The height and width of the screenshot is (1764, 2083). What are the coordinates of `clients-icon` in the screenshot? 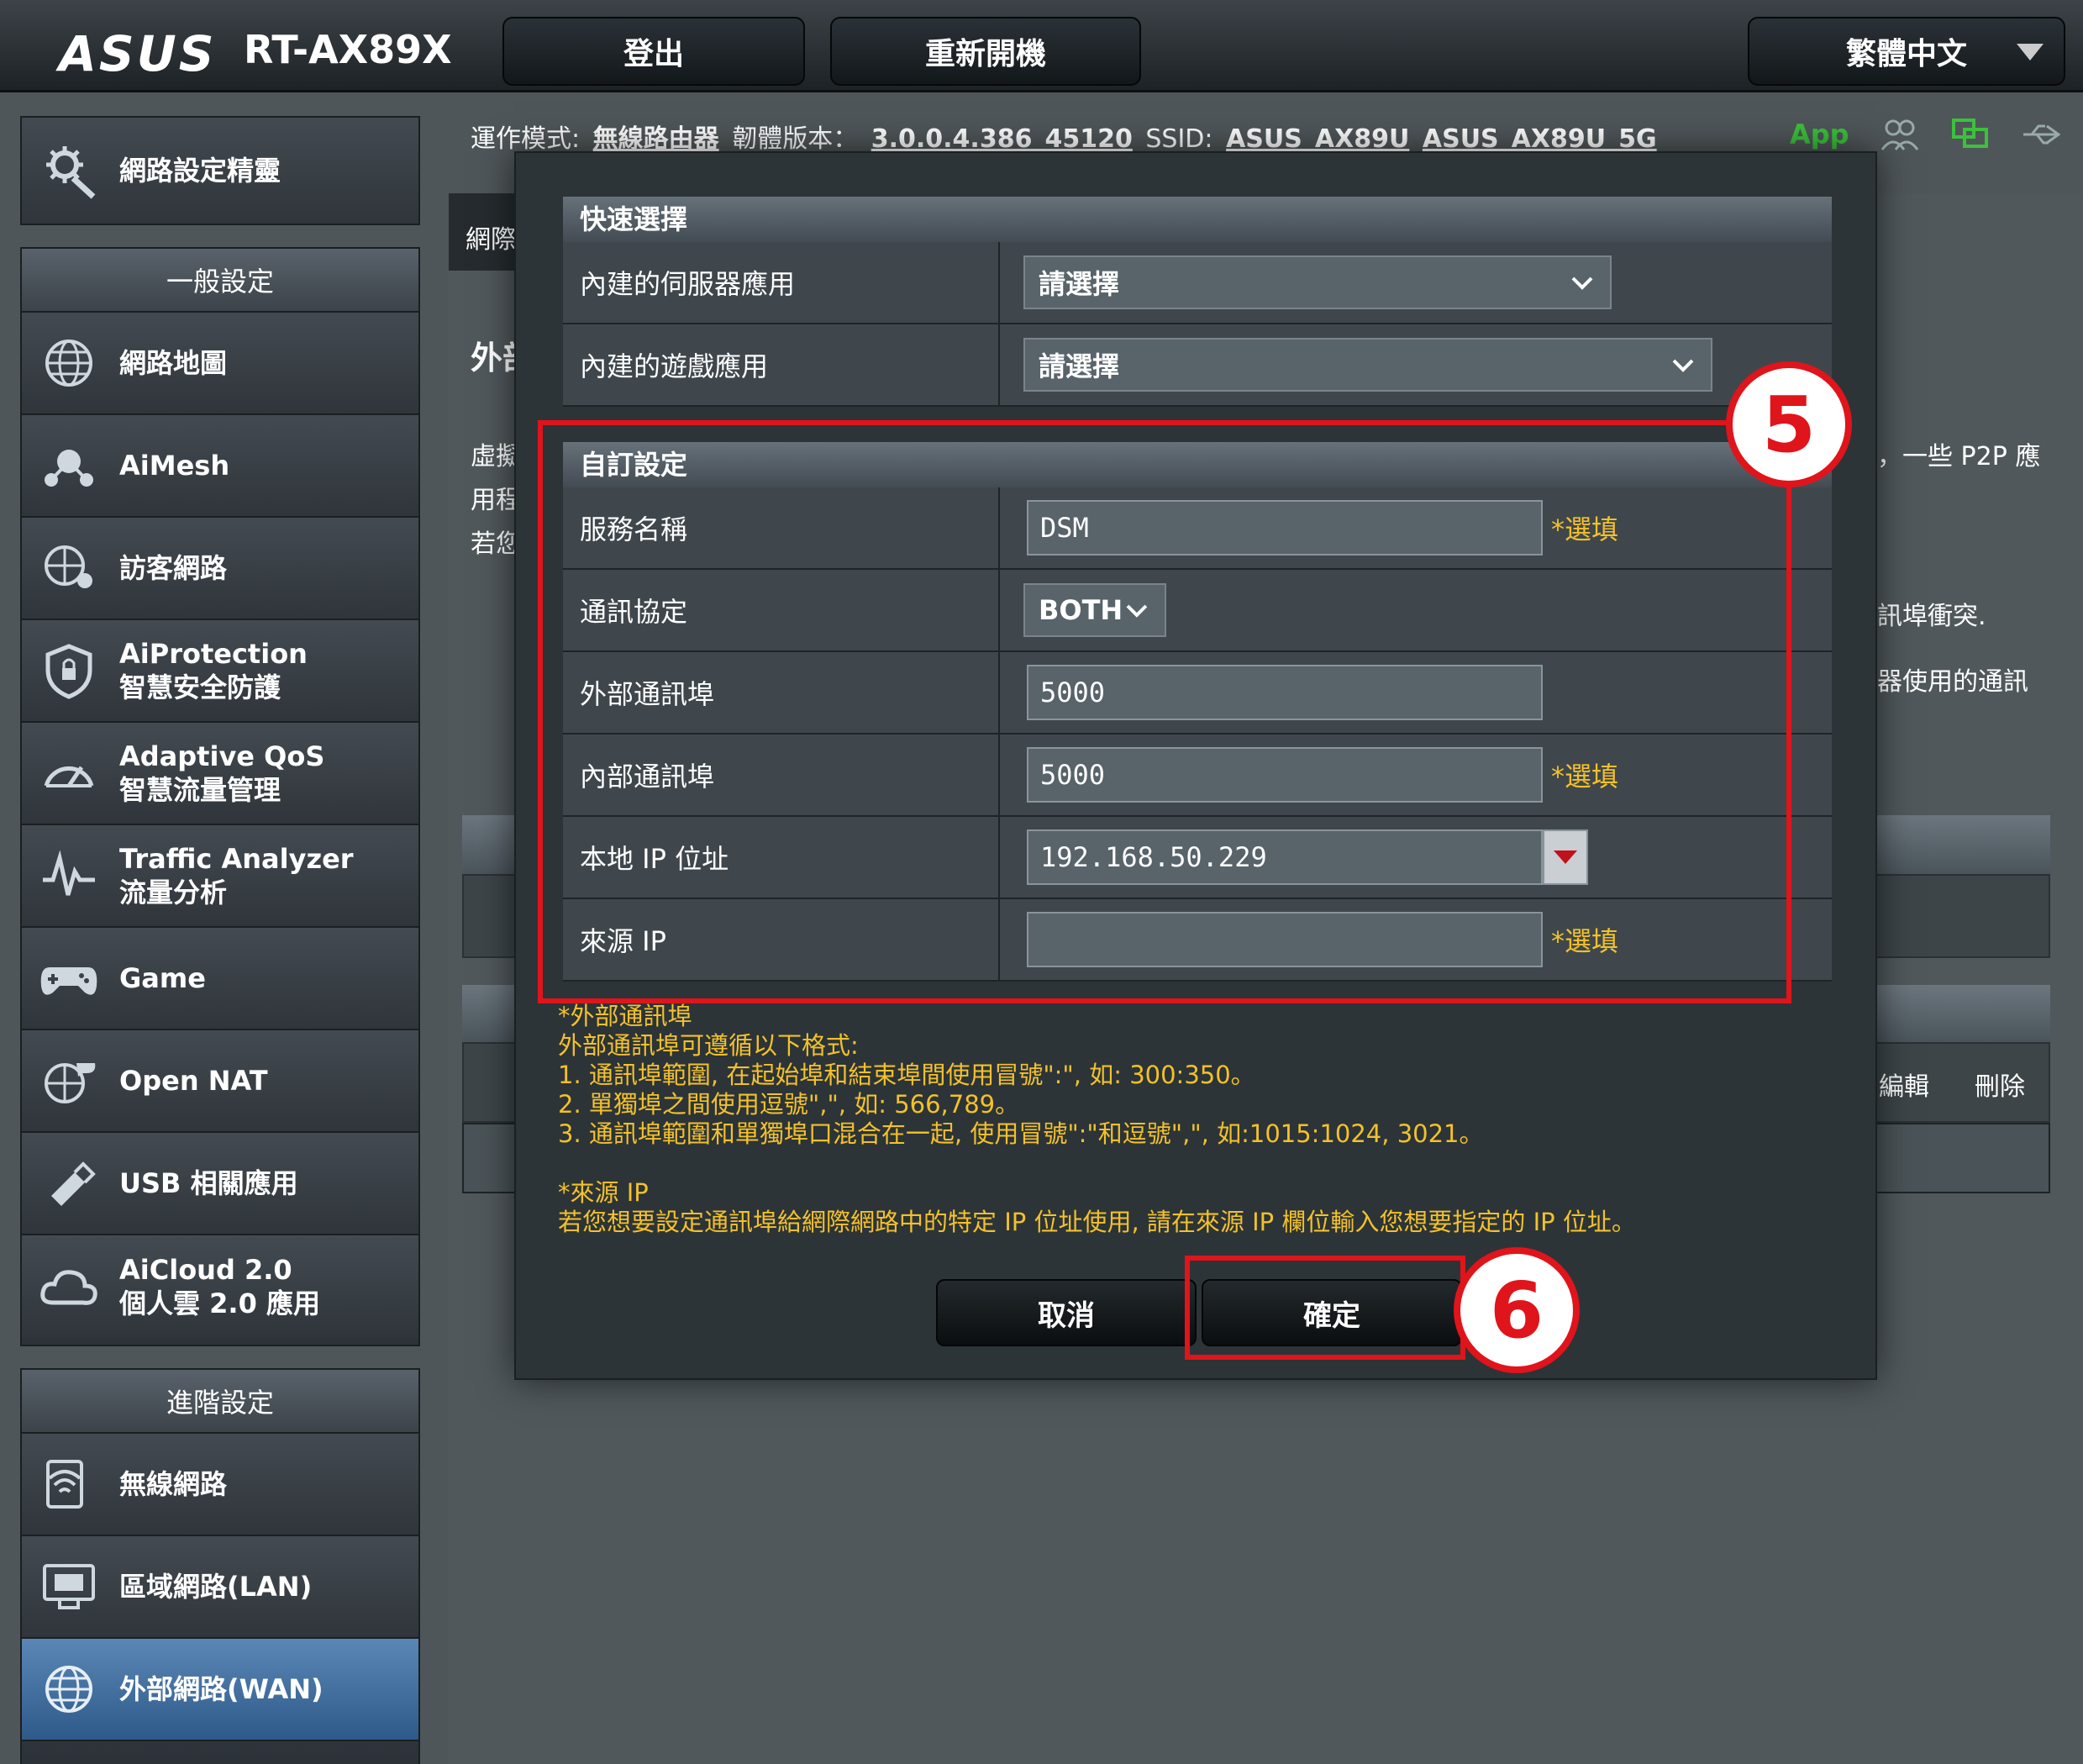 It's located at (1900, 134).